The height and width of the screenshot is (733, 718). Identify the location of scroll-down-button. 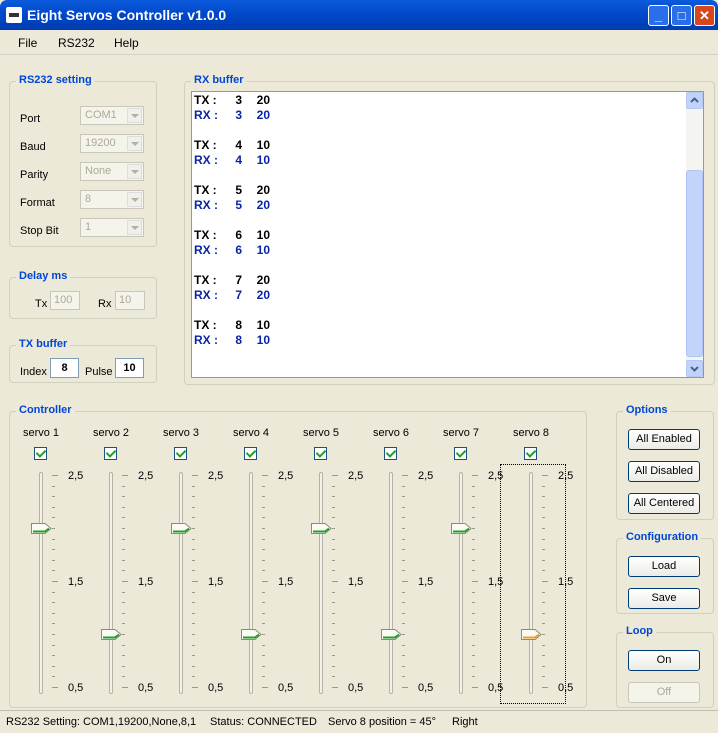
(694, 368).